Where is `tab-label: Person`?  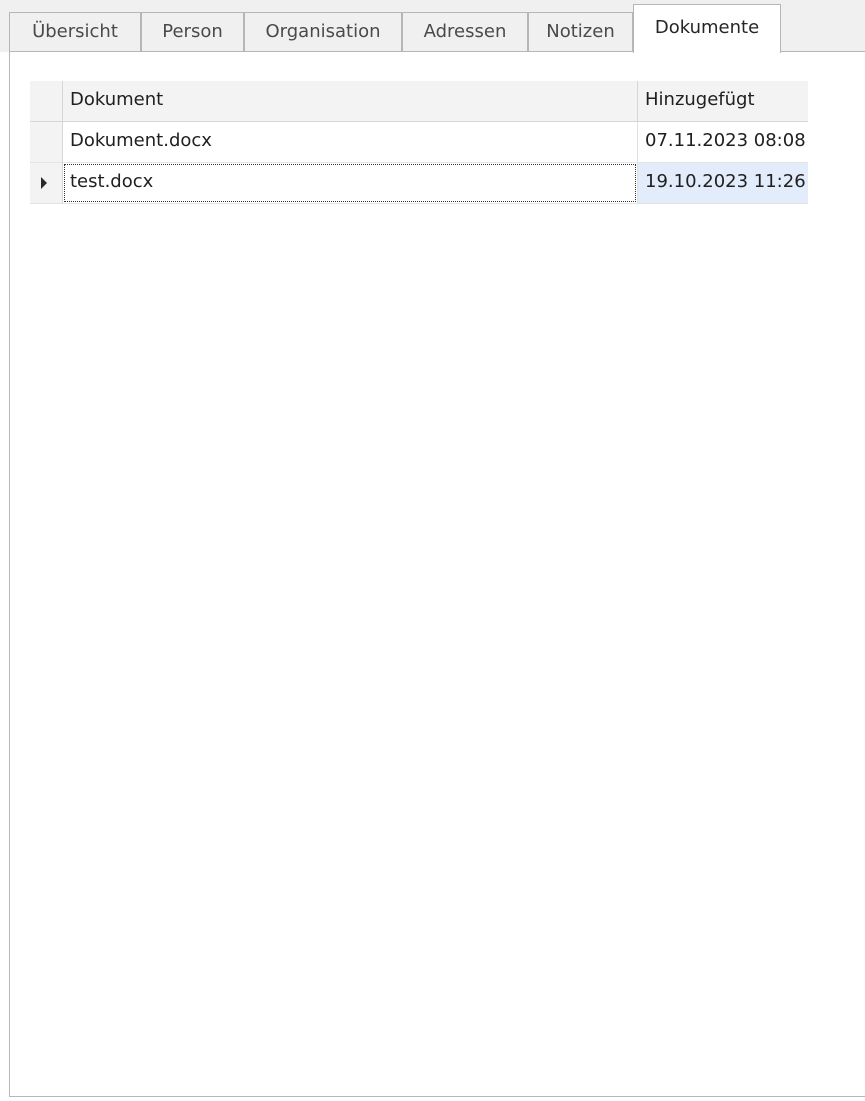 tab-label: Person is located at coordinates (192, 31).